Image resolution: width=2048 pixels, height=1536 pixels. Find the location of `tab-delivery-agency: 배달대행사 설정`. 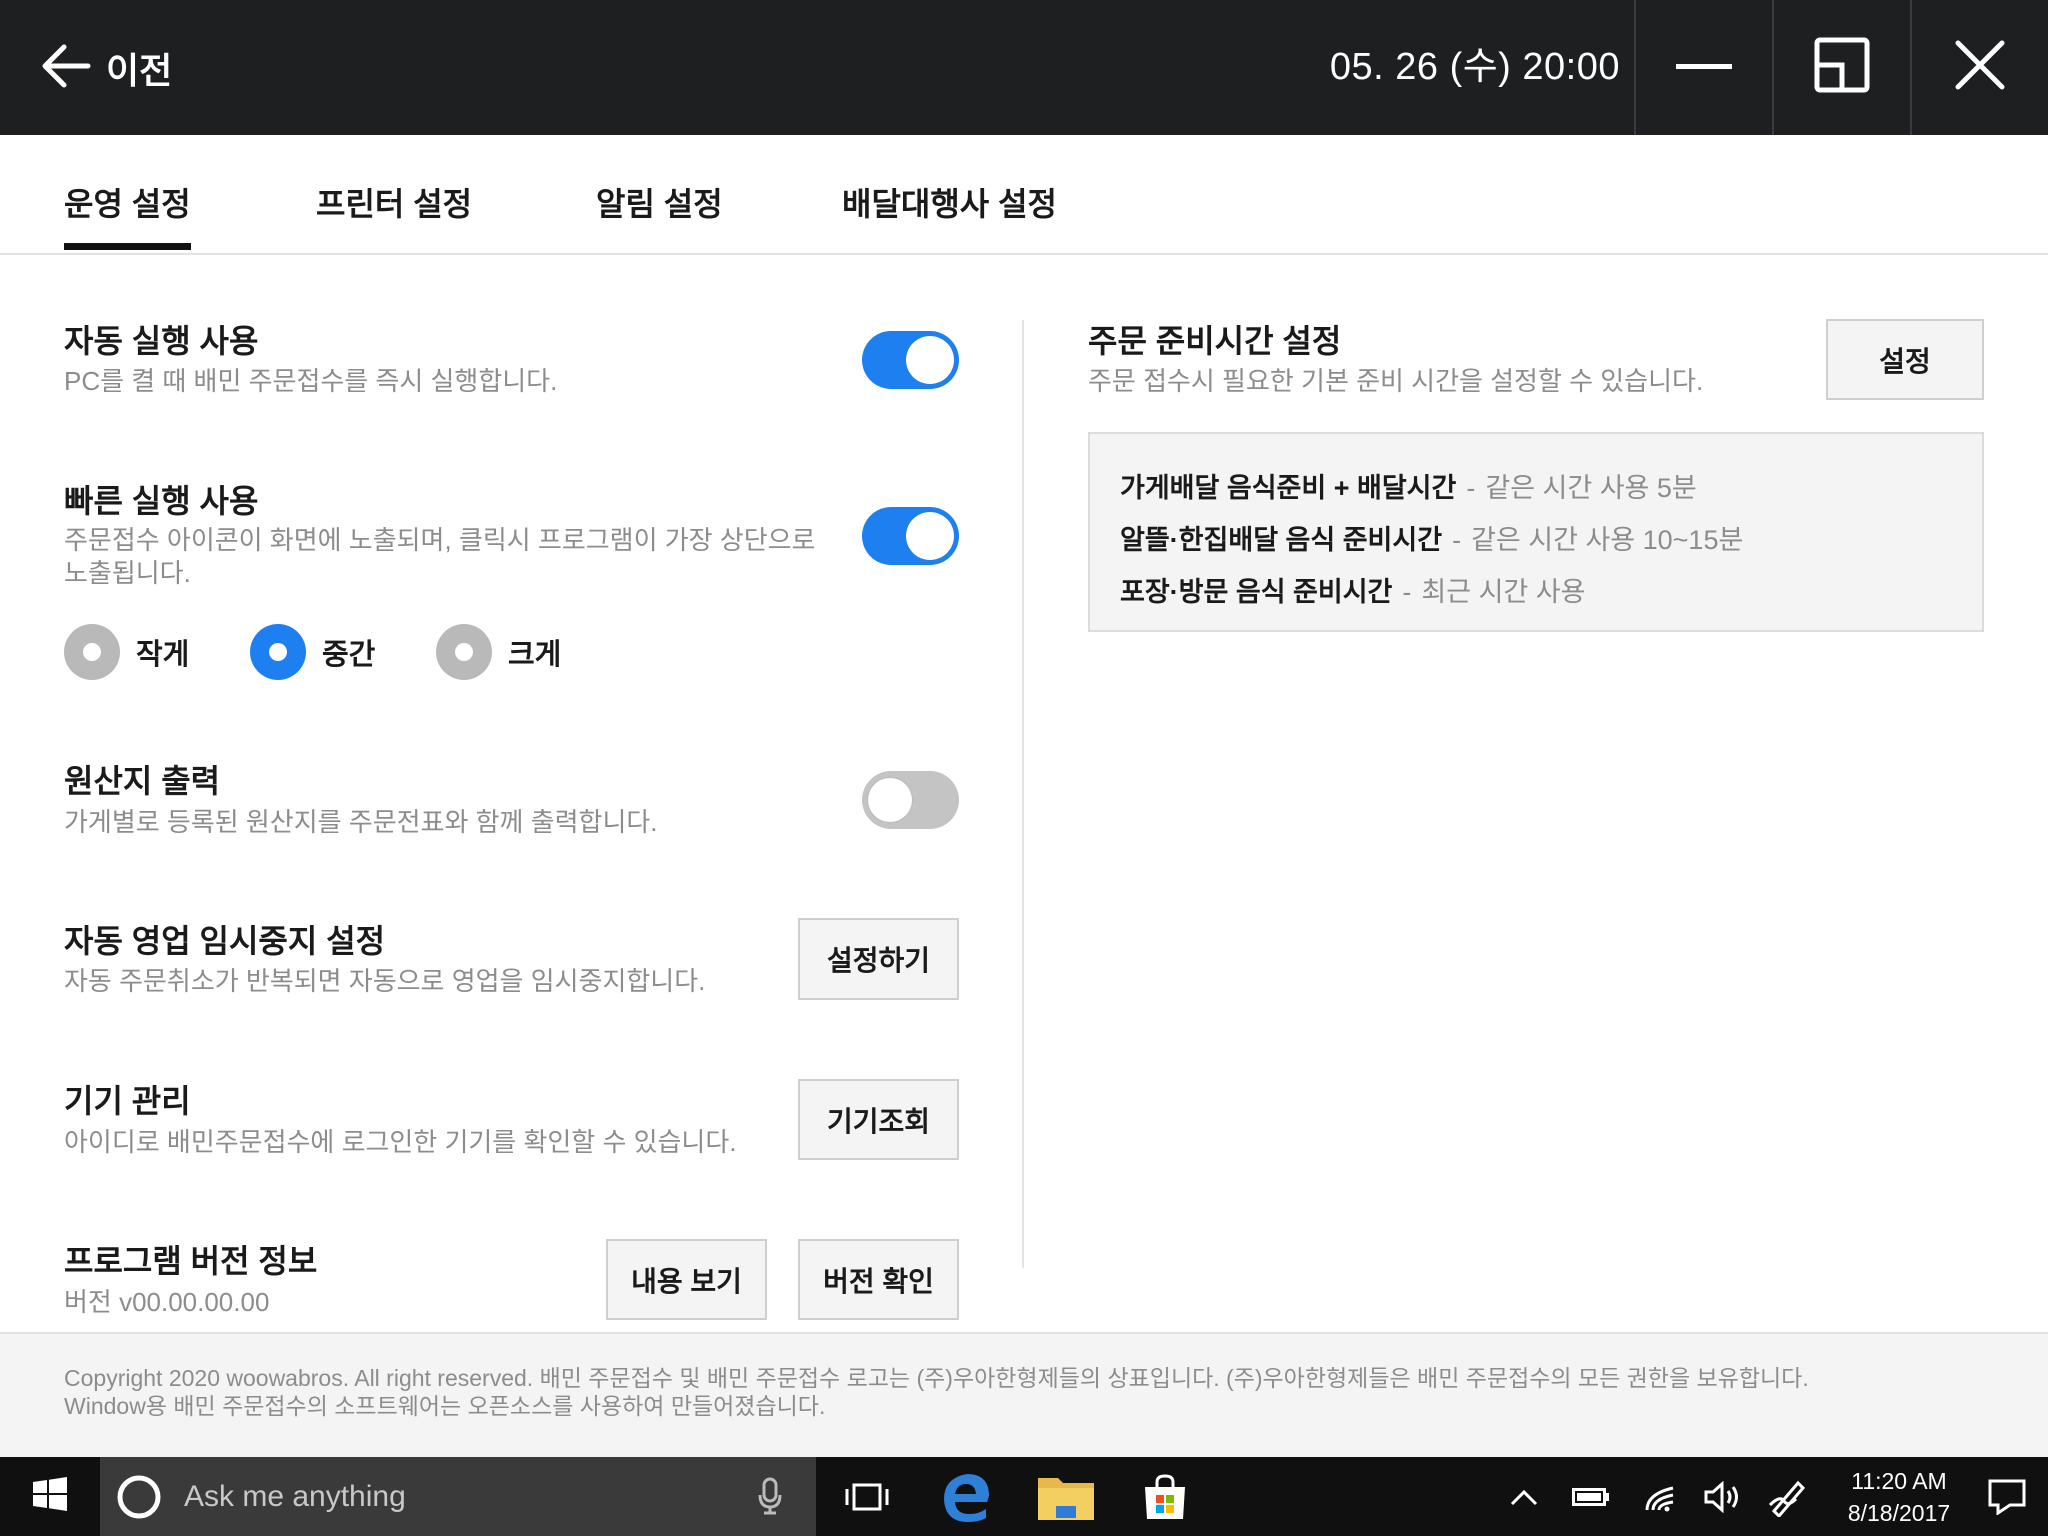

tab-delivery-agency: 배달대행사 설정 is located at coordinates (949, 202).